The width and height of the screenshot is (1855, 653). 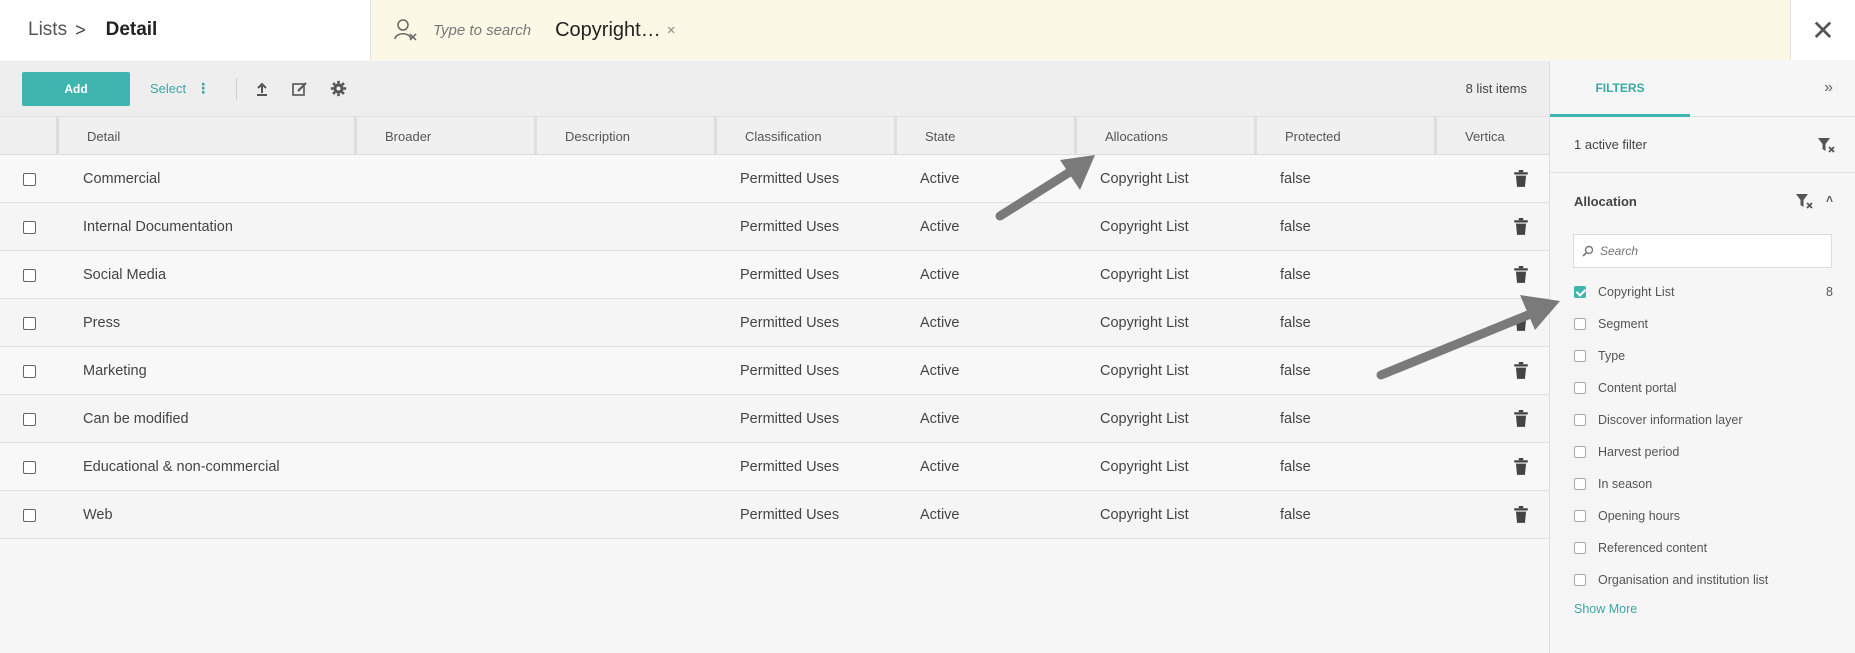 I want to click on column-header-detail: Detail, so click(x=205, y=136).